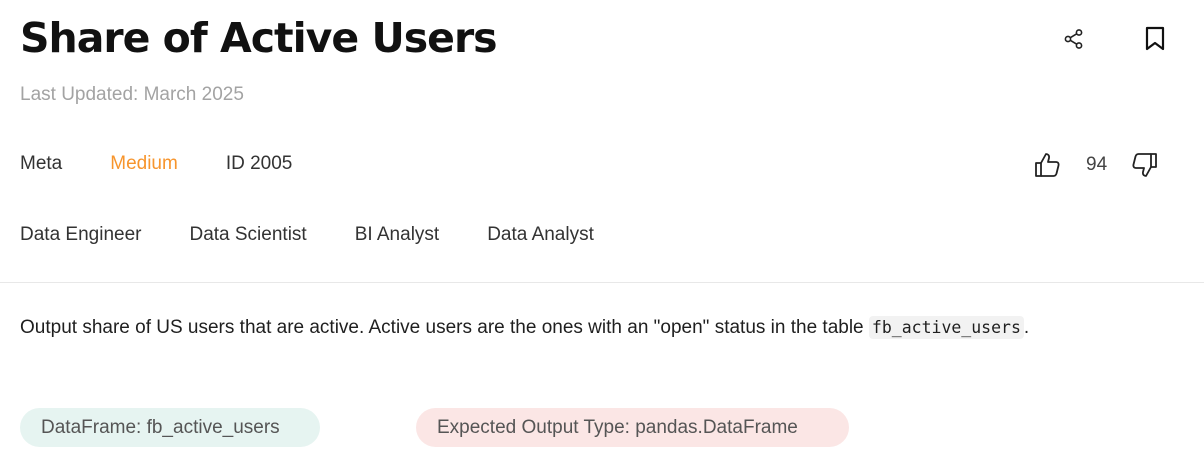 This screenshot has height=457, width=1204. Describe the element at coordinates (132, 94) in the screenshot. I see `last-updated: Last Updated: March 2025` at that location.